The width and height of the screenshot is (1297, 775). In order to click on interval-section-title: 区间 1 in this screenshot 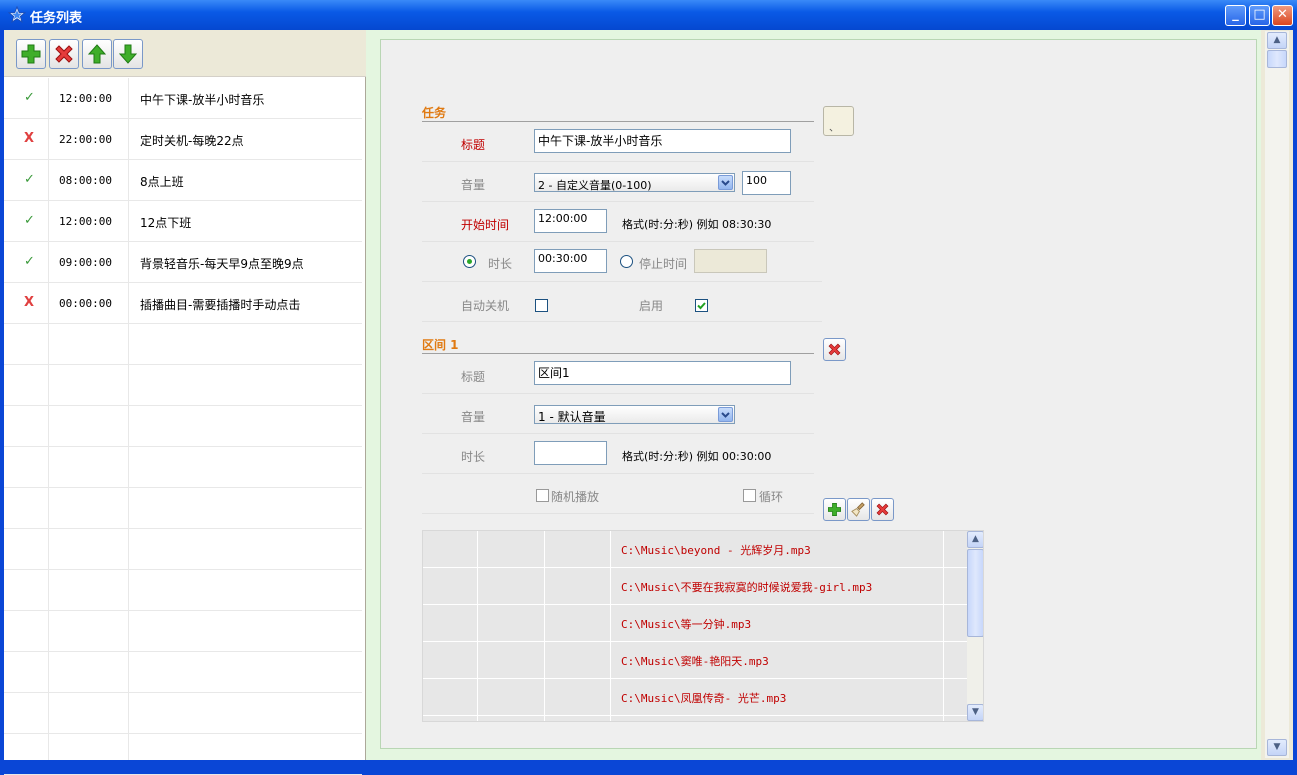, I will do `click(440, 345)`.